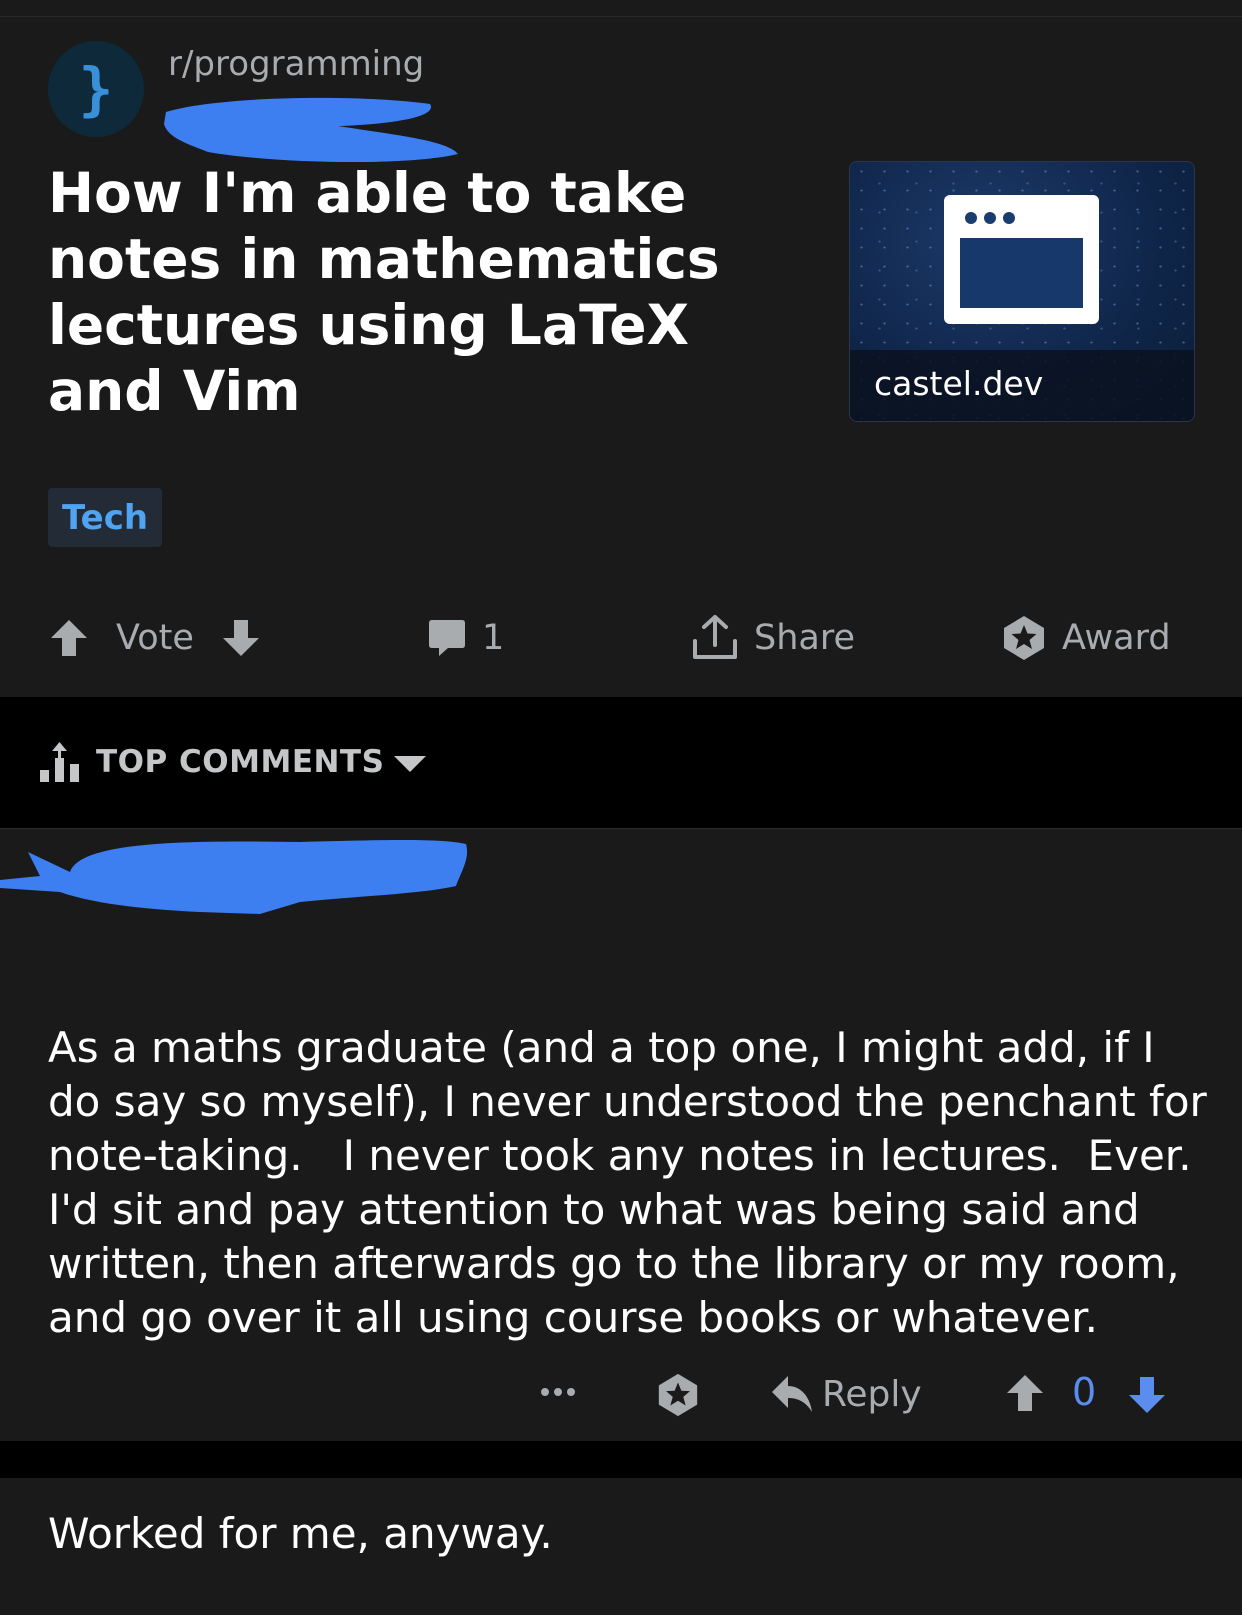  Describe the element at coordinates (1116, 638) in the screenshot. I see `award-label: Award` at that location.